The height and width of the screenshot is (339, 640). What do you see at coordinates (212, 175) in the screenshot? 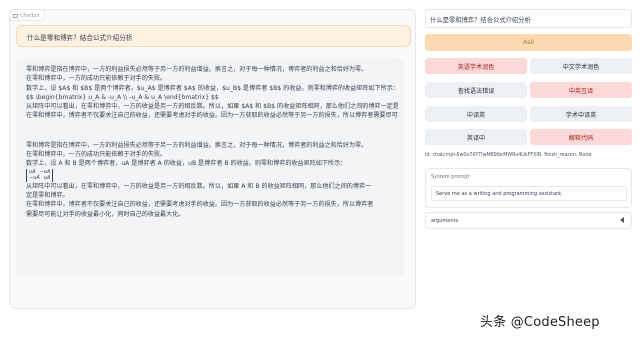
I see `payoff-matrix-row: uA −uA −uA uA` at bounding box center [212, 175].